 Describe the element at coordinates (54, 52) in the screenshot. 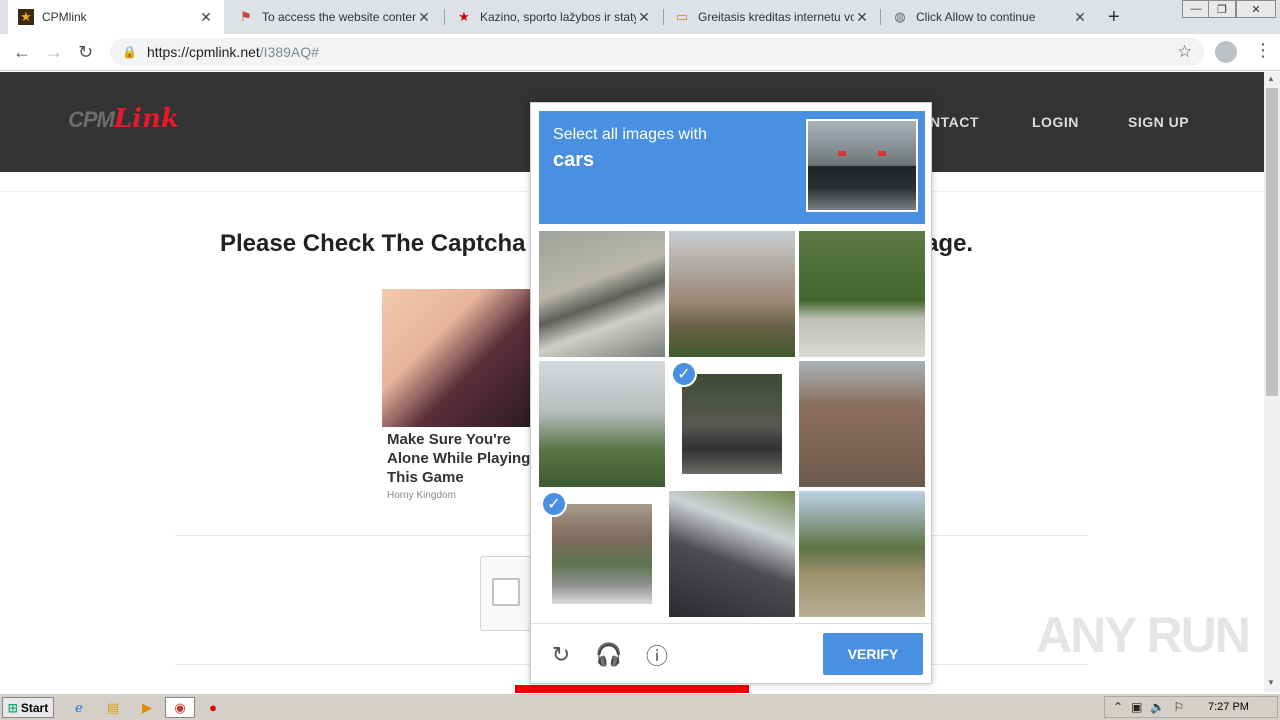

I see `forward-arrow-icon: →` at that location.